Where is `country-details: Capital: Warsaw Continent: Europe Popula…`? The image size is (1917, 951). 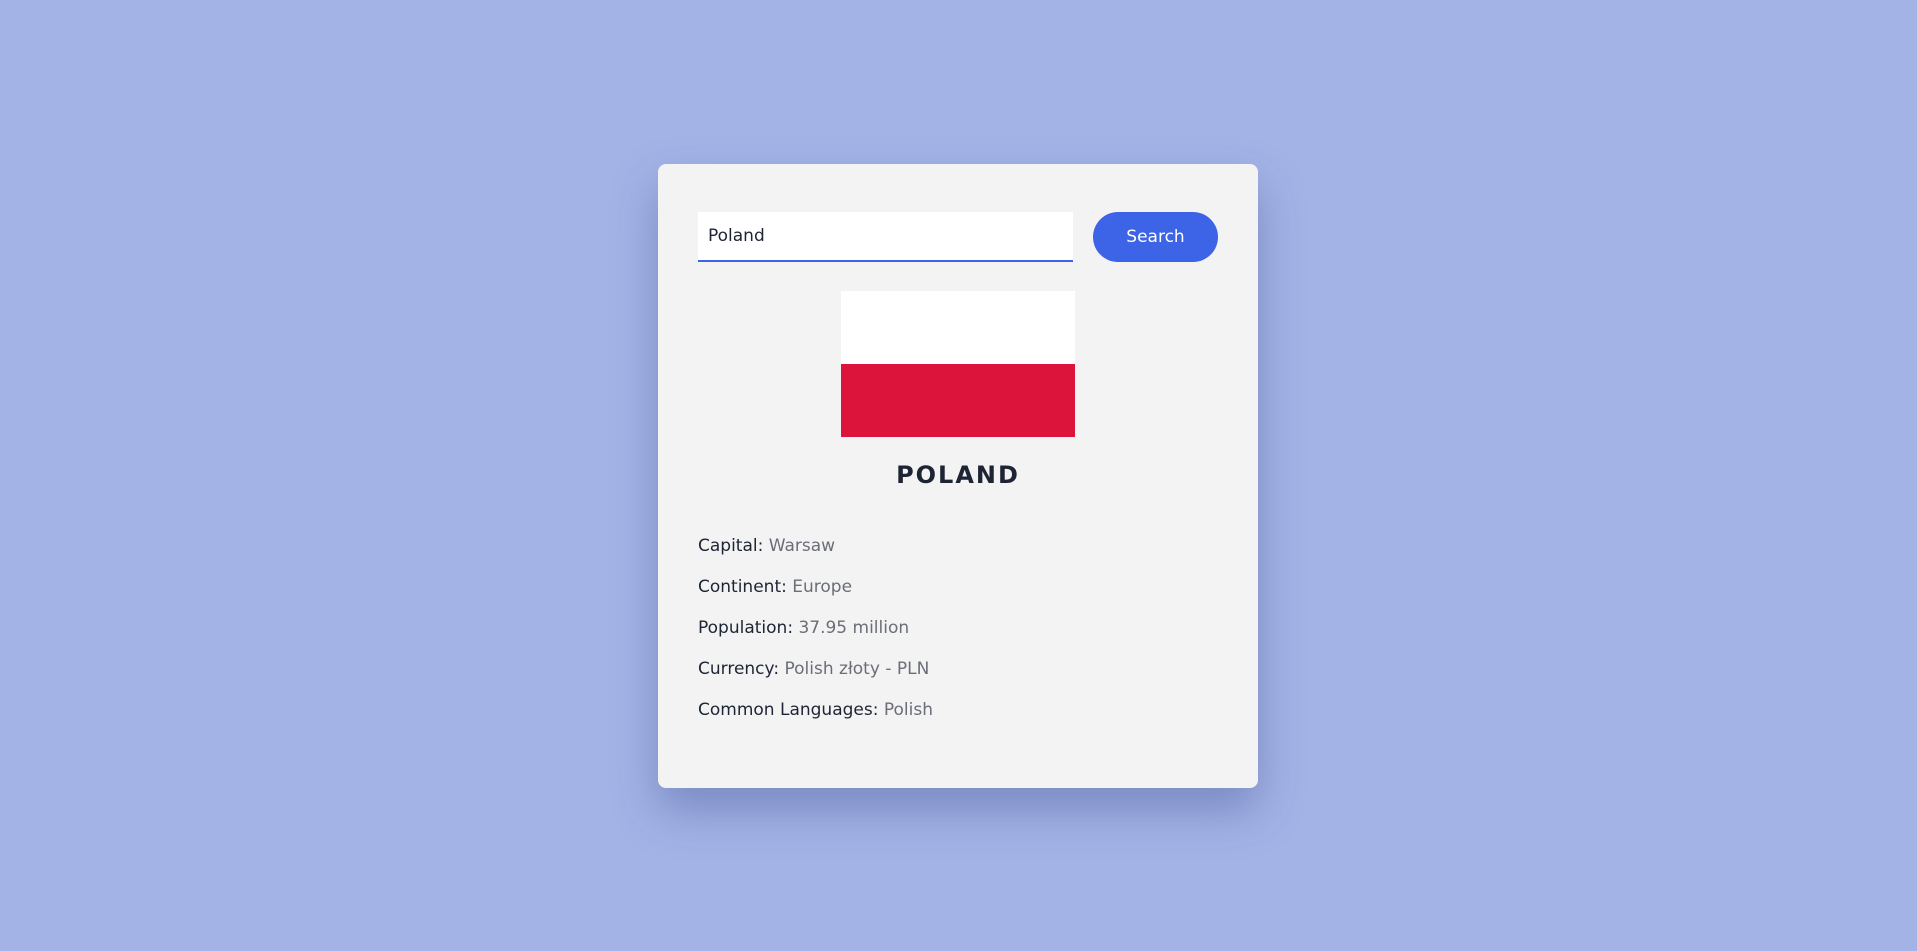 country-details: Capital: Warsaw Continent: Europe Popula… is located at coordinates (958, 637).